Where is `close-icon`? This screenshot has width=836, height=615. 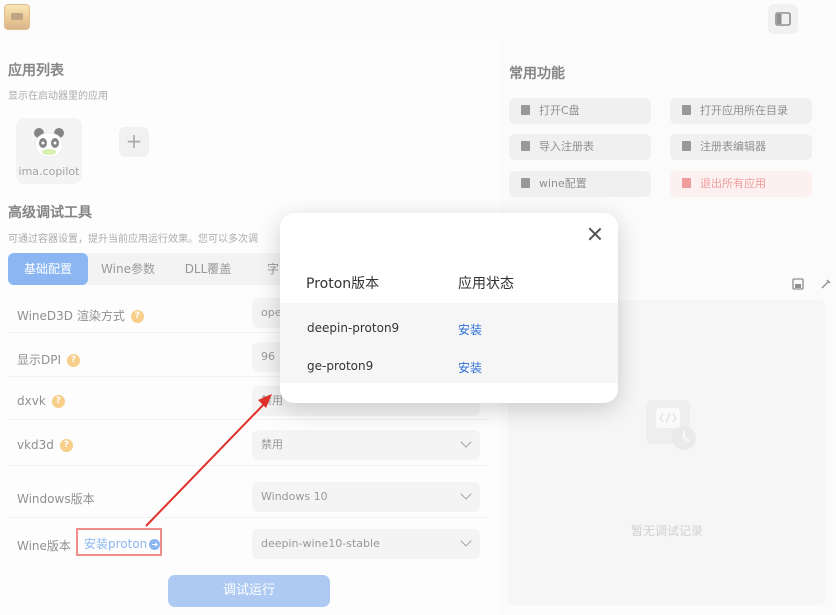
close-icon is located at coordinates (595, 234).